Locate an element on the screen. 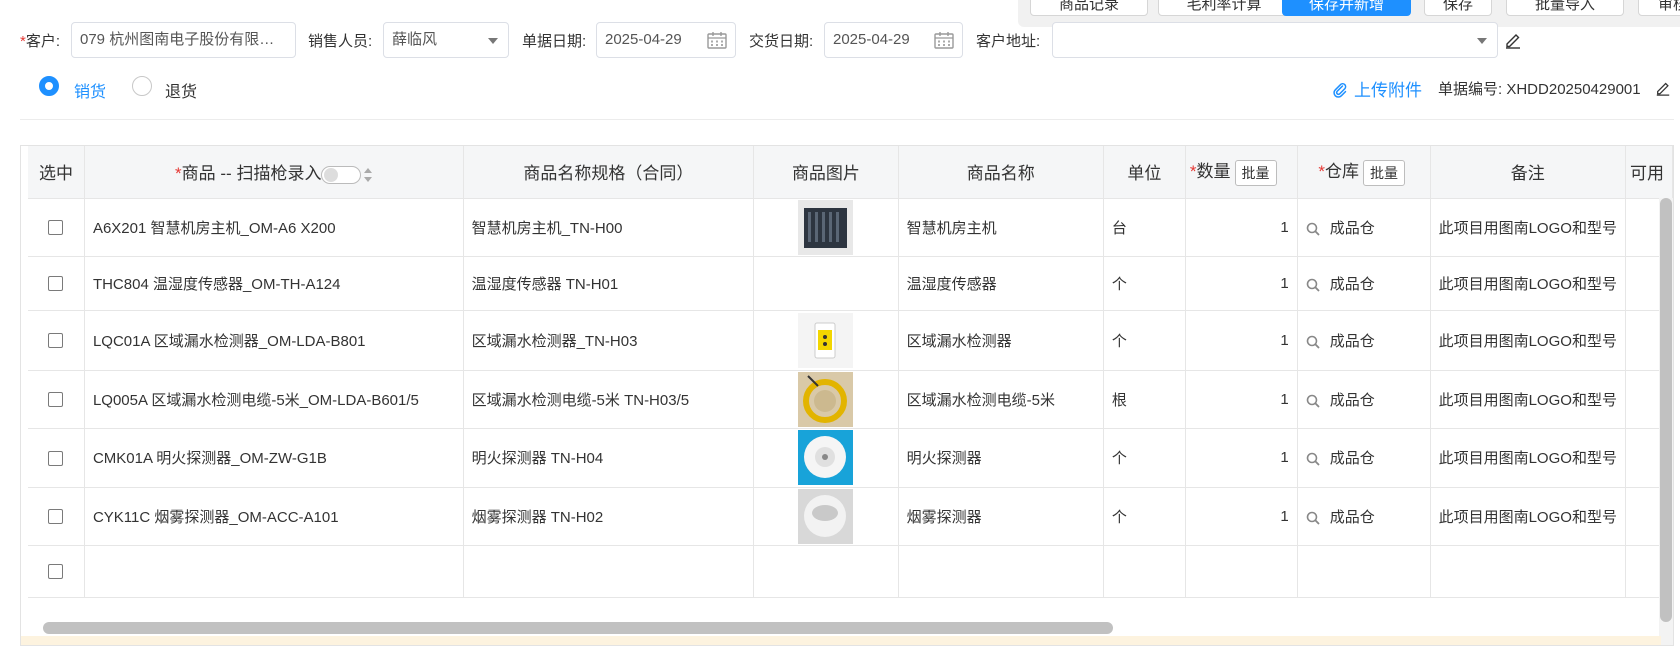 This screenshot has width=1680, height=646. qty-cell is located at coordinates (1241, 571).